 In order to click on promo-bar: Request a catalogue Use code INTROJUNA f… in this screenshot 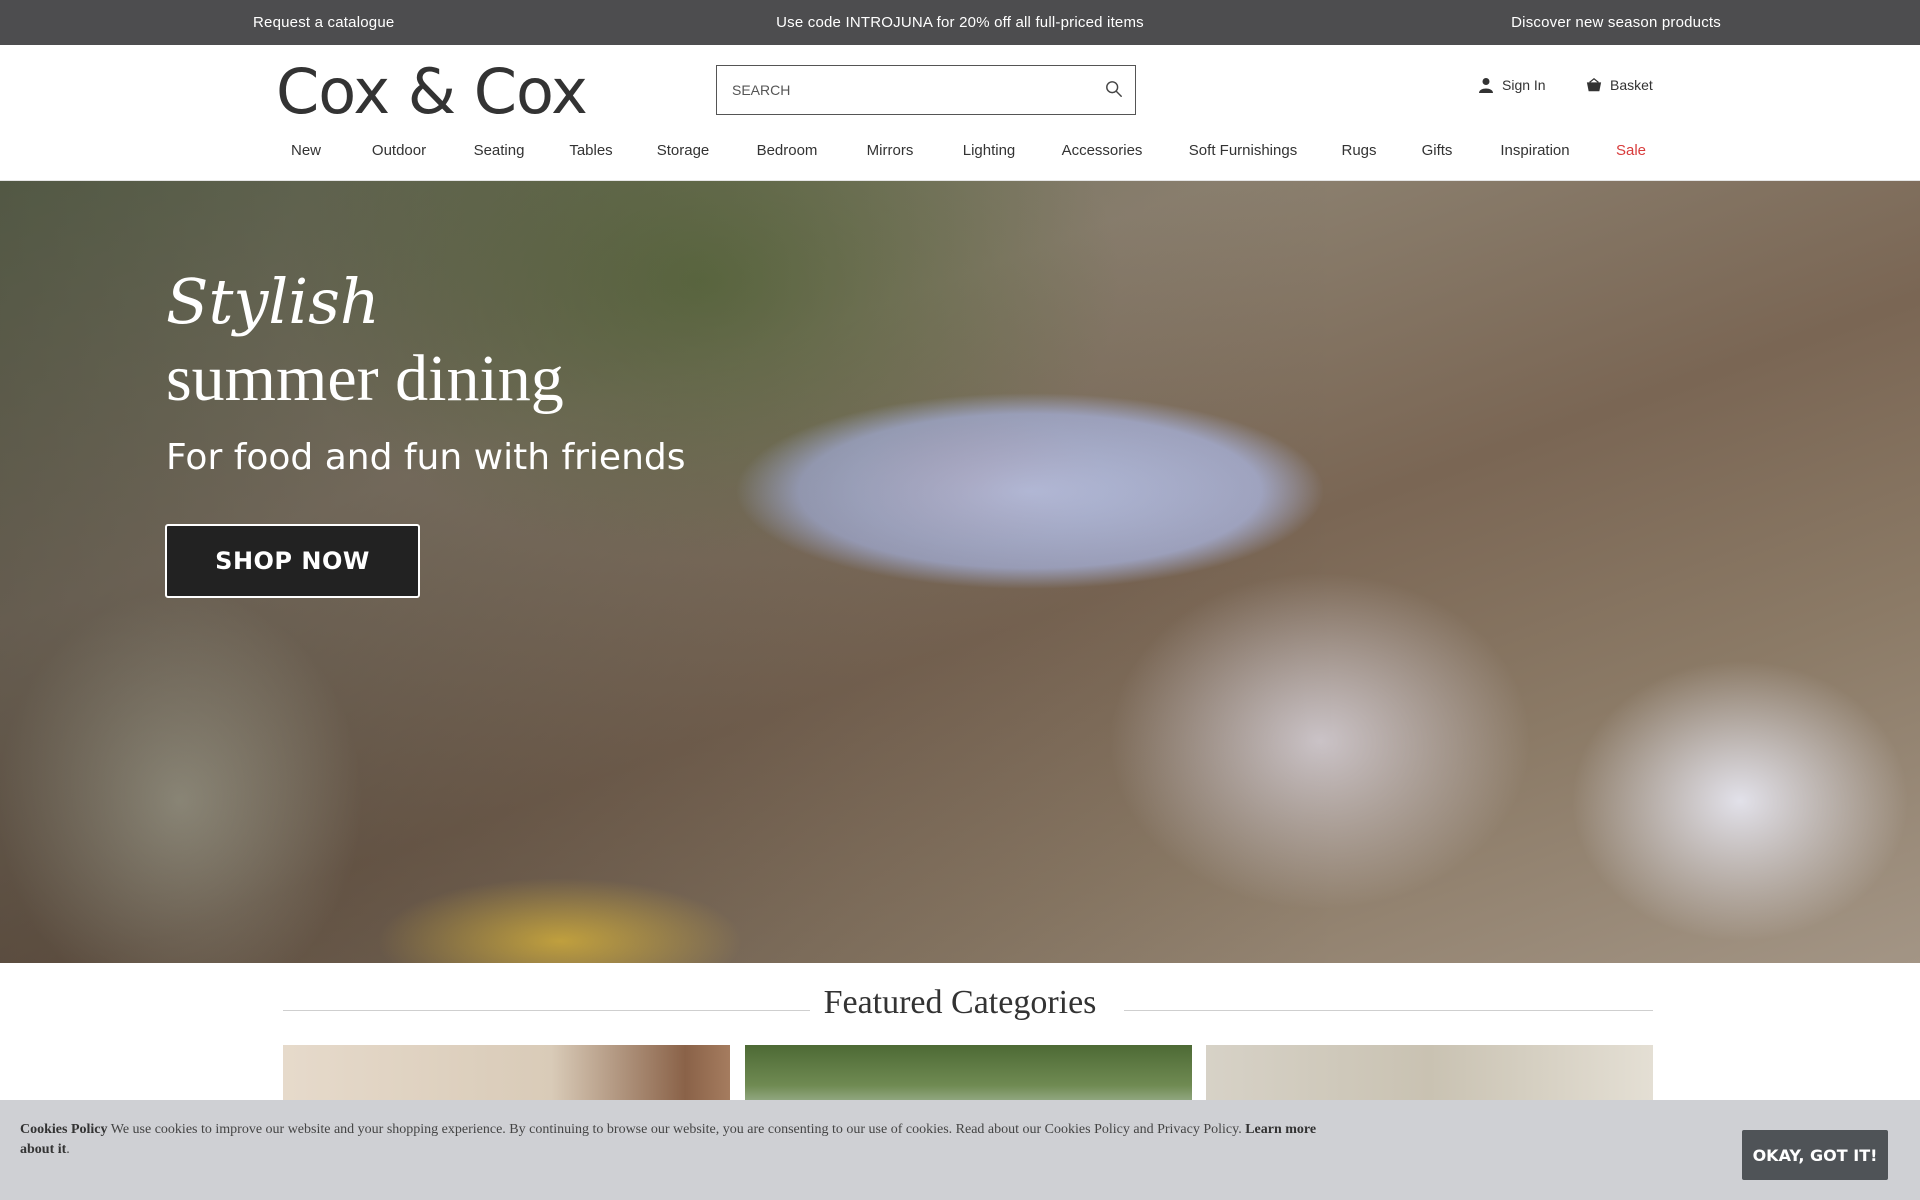, I will do `click(960, 22)`.